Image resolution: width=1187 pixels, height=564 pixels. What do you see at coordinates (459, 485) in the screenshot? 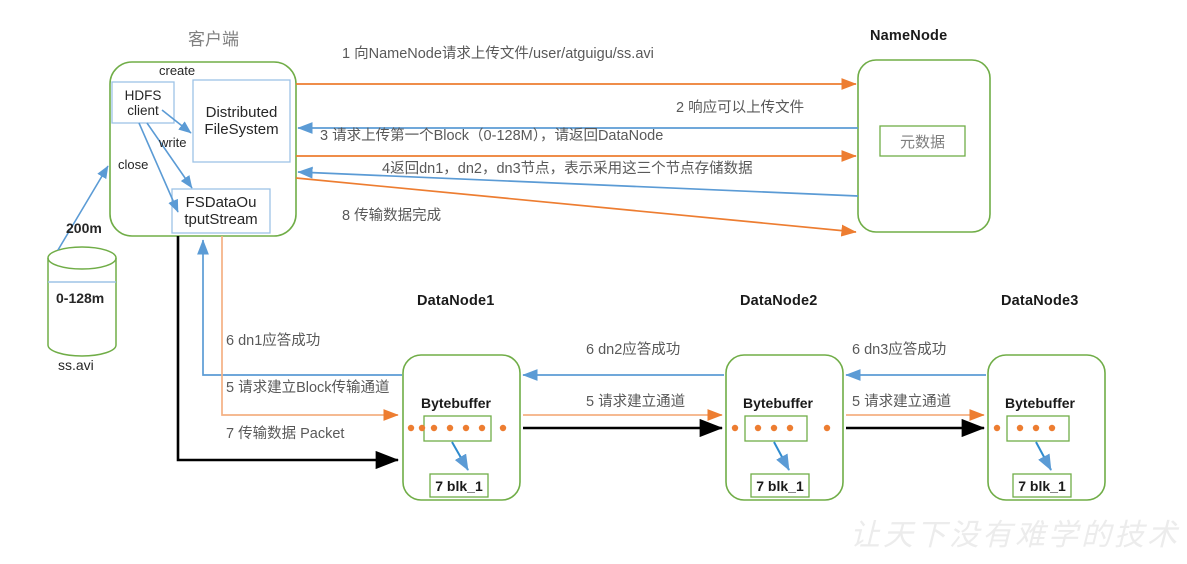
I see `datanode1-blk-label: 7 blk_1` at bounding box center [459, 485].